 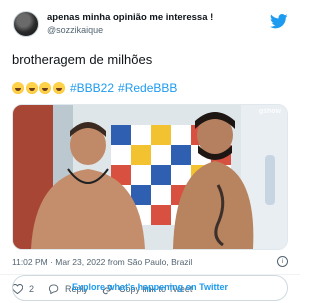 What do you see at coordinates (92, 88) in the screenshot?
I see `hashtag-bbb22: #BBB22` at bounding box center [92, 88].